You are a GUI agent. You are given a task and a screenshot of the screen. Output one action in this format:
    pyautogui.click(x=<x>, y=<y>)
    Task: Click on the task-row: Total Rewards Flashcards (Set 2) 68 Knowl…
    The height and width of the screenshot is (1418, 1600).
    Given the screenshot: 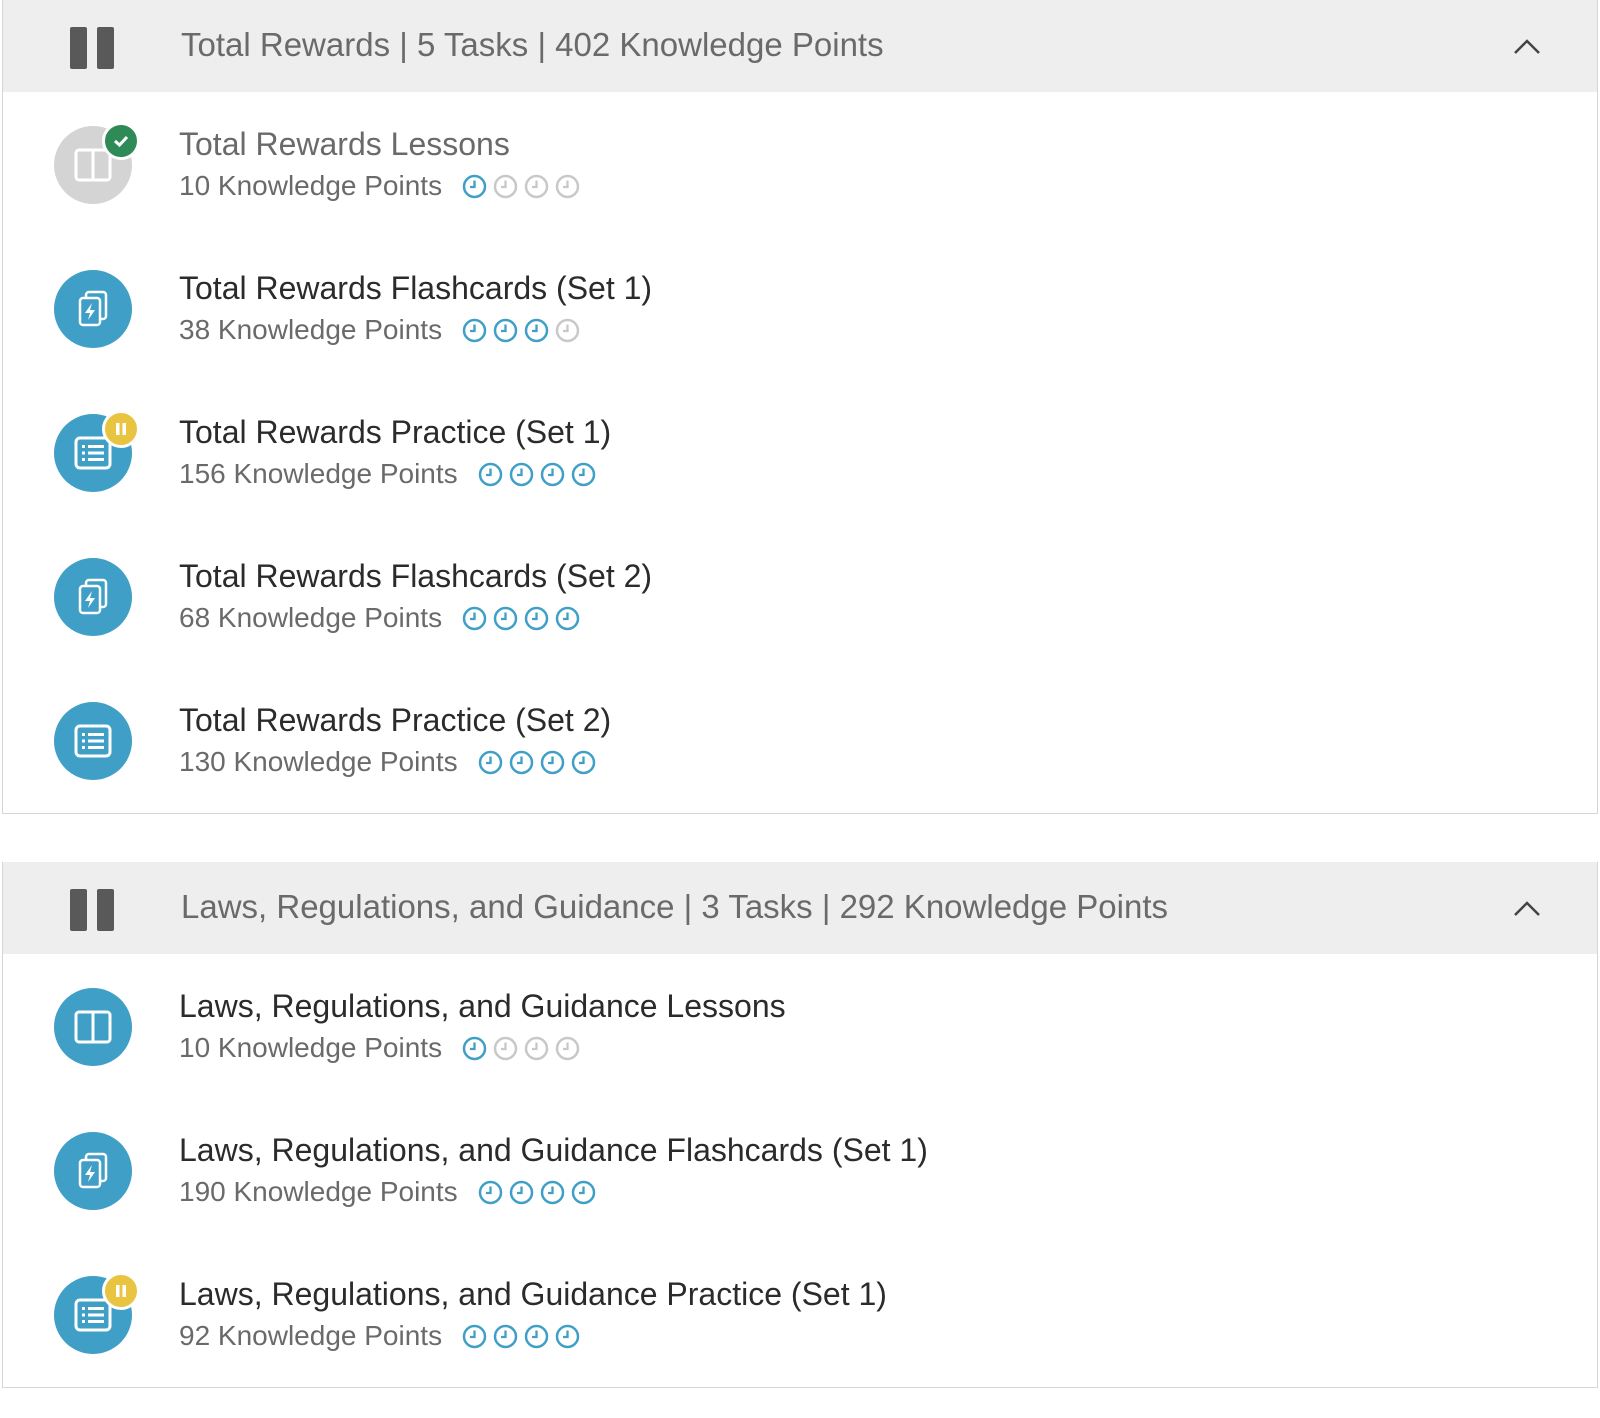 What is the action you would take?
    pyautogui.click(x=800, y=596)
    